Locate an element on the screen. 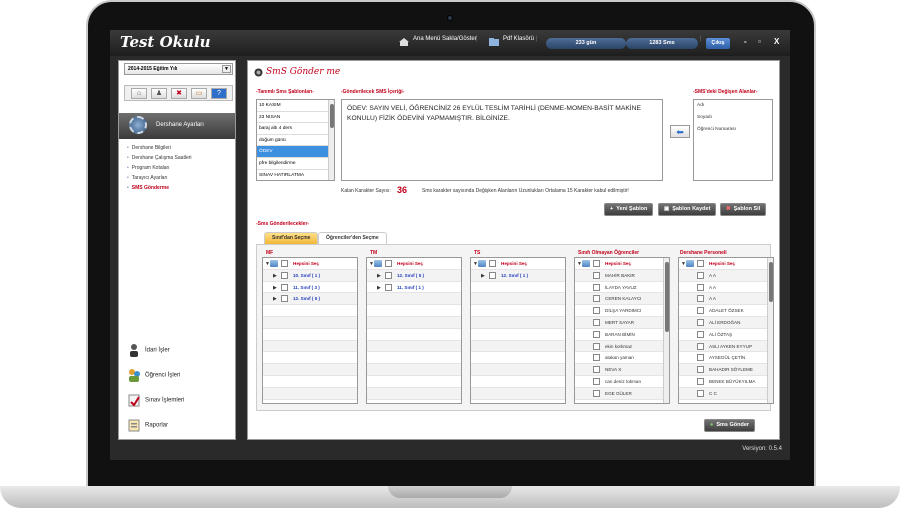  list-item: pfre bilgilendirme is located at coordinates (295, 164).